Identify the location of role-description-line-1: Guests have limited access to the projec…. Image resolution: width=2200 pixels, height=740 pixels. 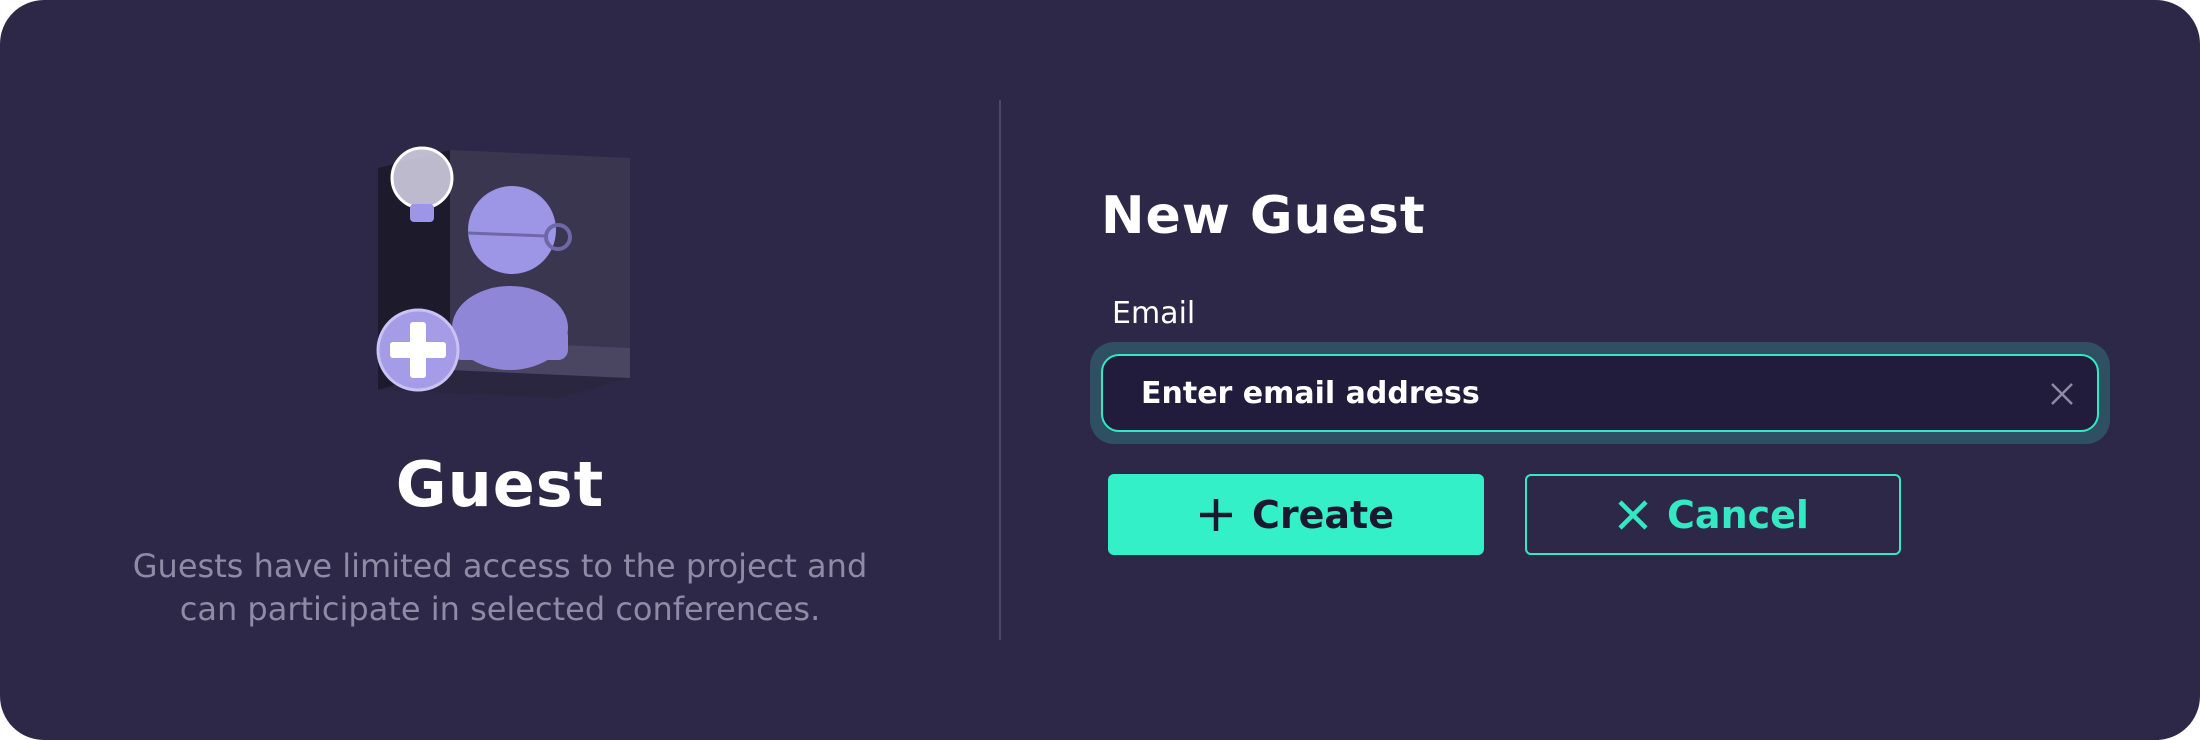
(500, 566).